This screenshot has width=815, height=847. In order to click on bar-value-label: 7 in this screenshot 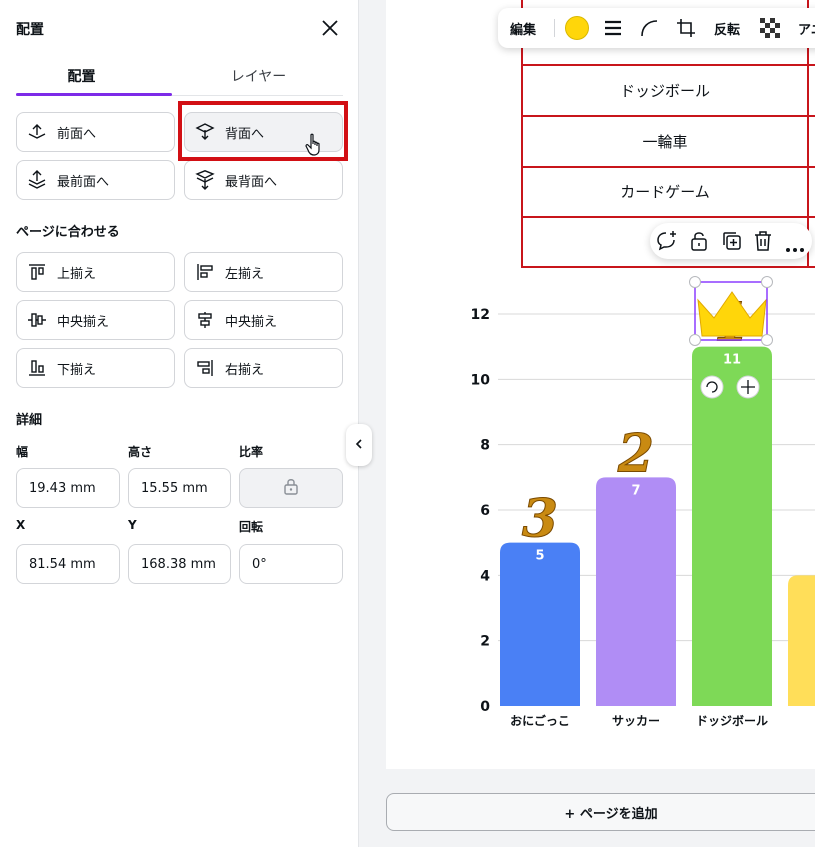, I will do `click(635, 490)`.